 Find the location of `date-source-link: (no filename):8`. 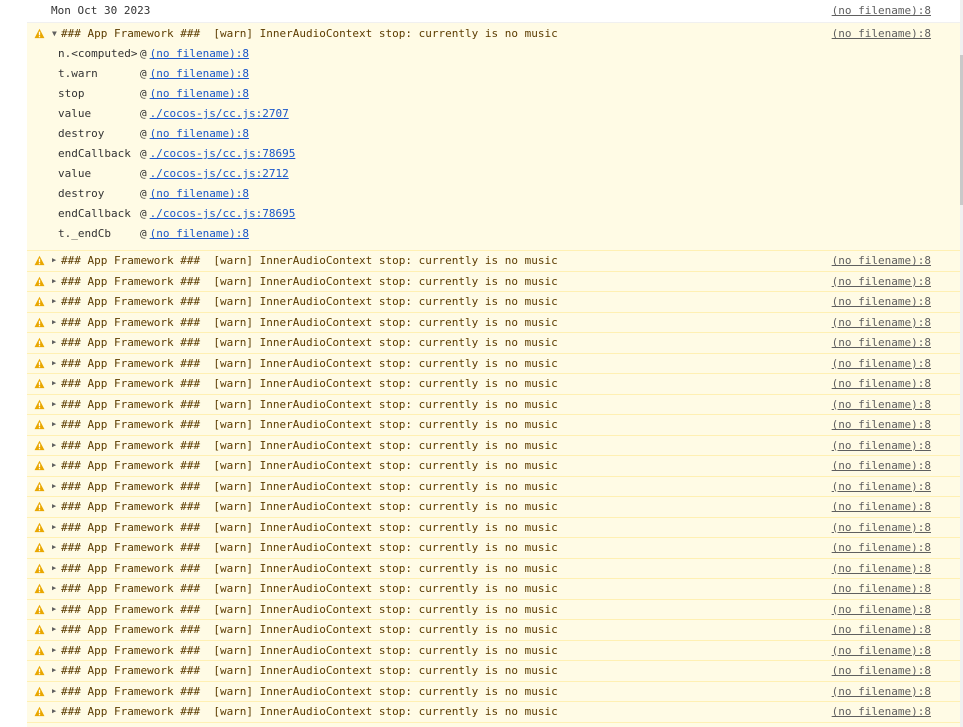

date-source-link: (no filename):8 is located at coordinates (881, 11).